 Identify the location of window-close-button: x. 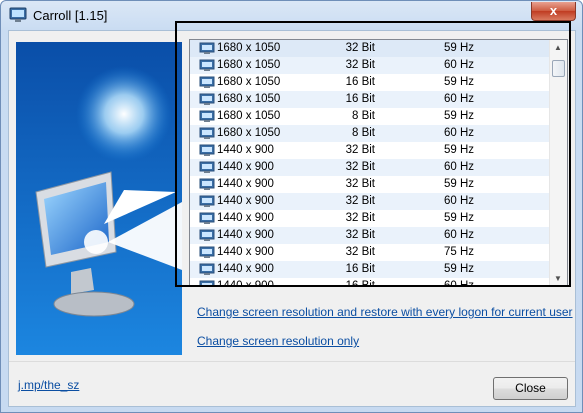
(553, 11).